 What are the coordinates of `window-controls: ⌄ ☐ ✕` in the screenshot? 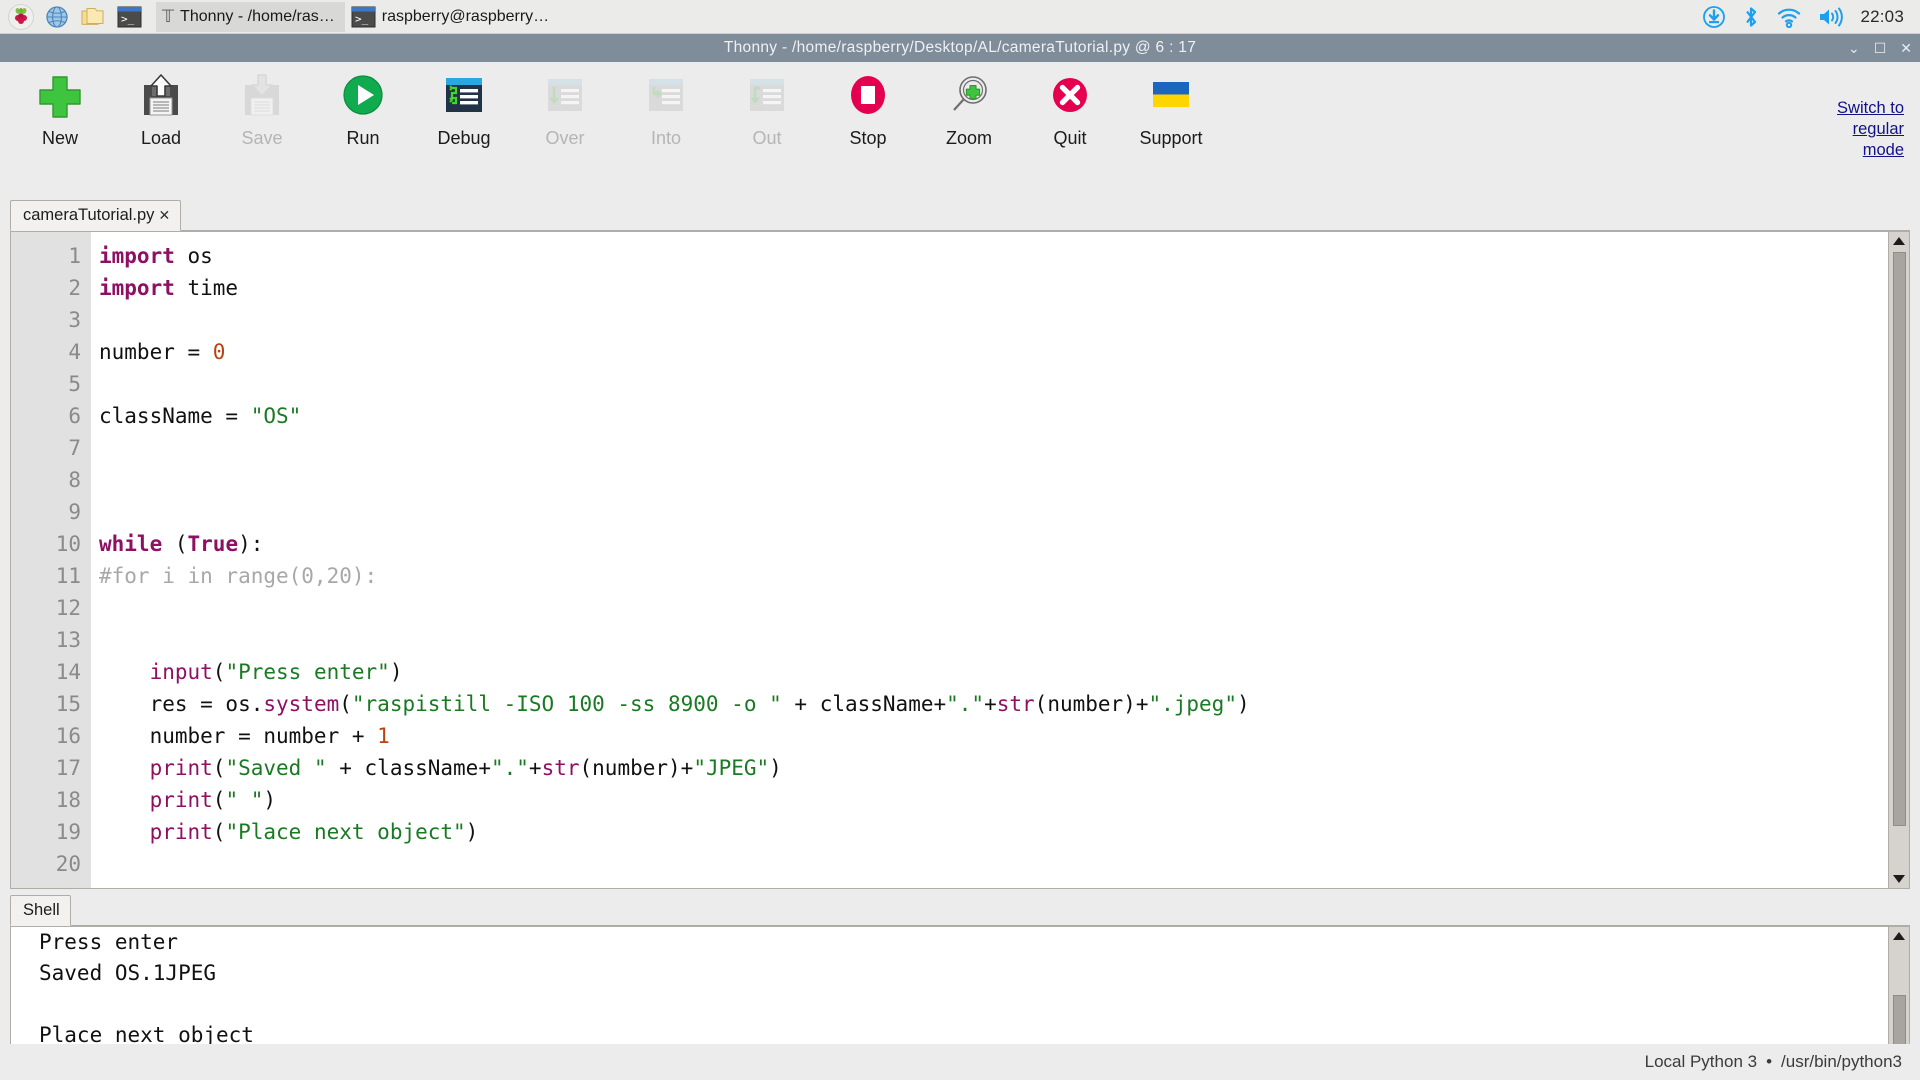 It's located at (1880, 48).